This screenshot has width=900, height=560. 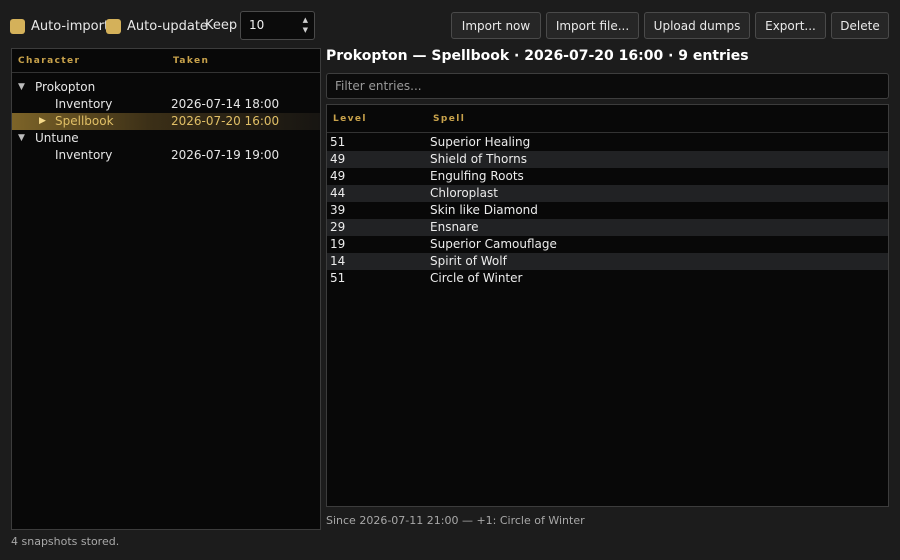 I want to click on snapshot-name: Spellbook, so click(x=84, y=121).